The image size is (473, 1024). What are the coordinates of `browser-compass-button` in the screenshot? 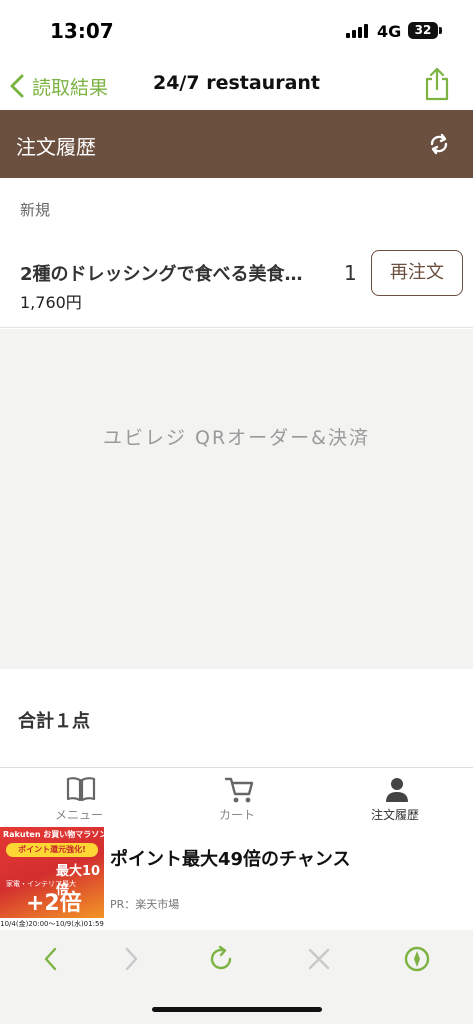 It's located at (417, 959).